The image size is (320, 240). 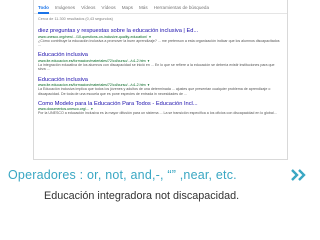 I want to click on tab-search-tools: Herramientas de búsqueda, so click(x=181, y=9).